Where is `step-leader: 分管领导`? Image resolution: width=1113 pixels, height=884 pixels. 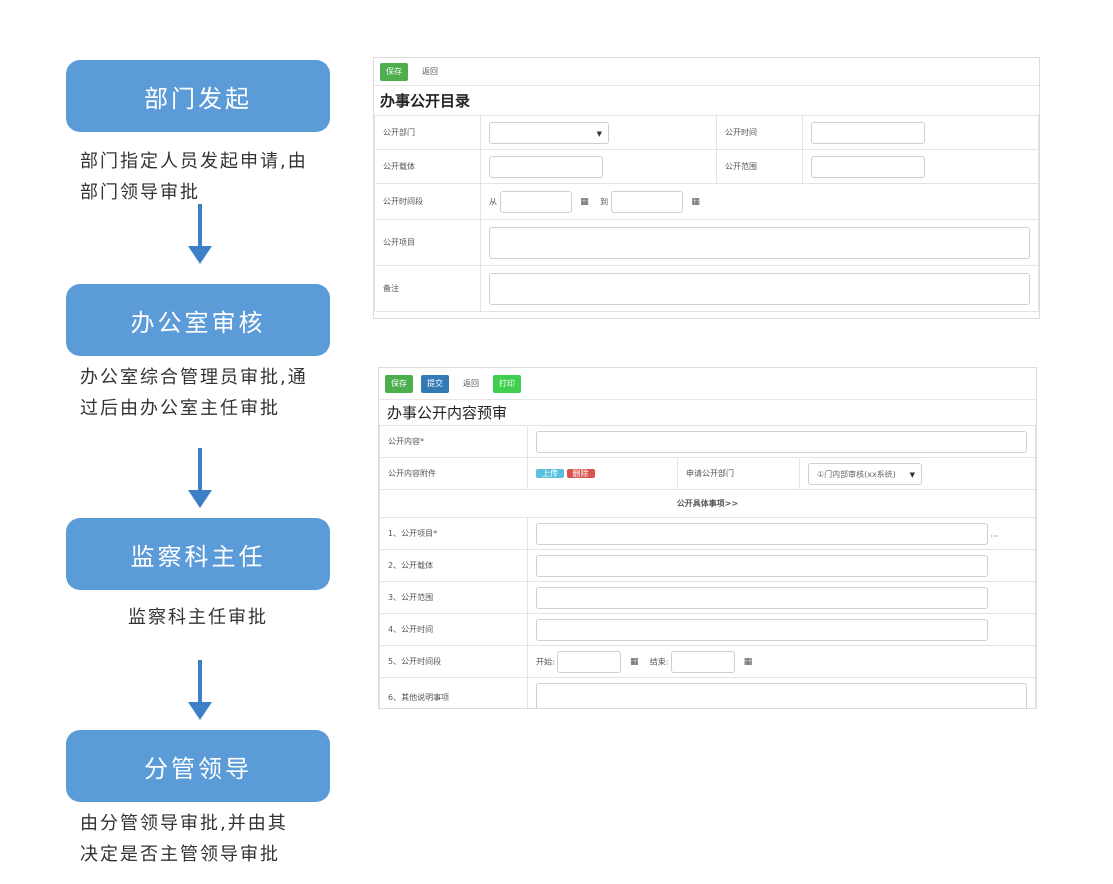
step-leader: 分管领导 is located at coordinates (198, 766).